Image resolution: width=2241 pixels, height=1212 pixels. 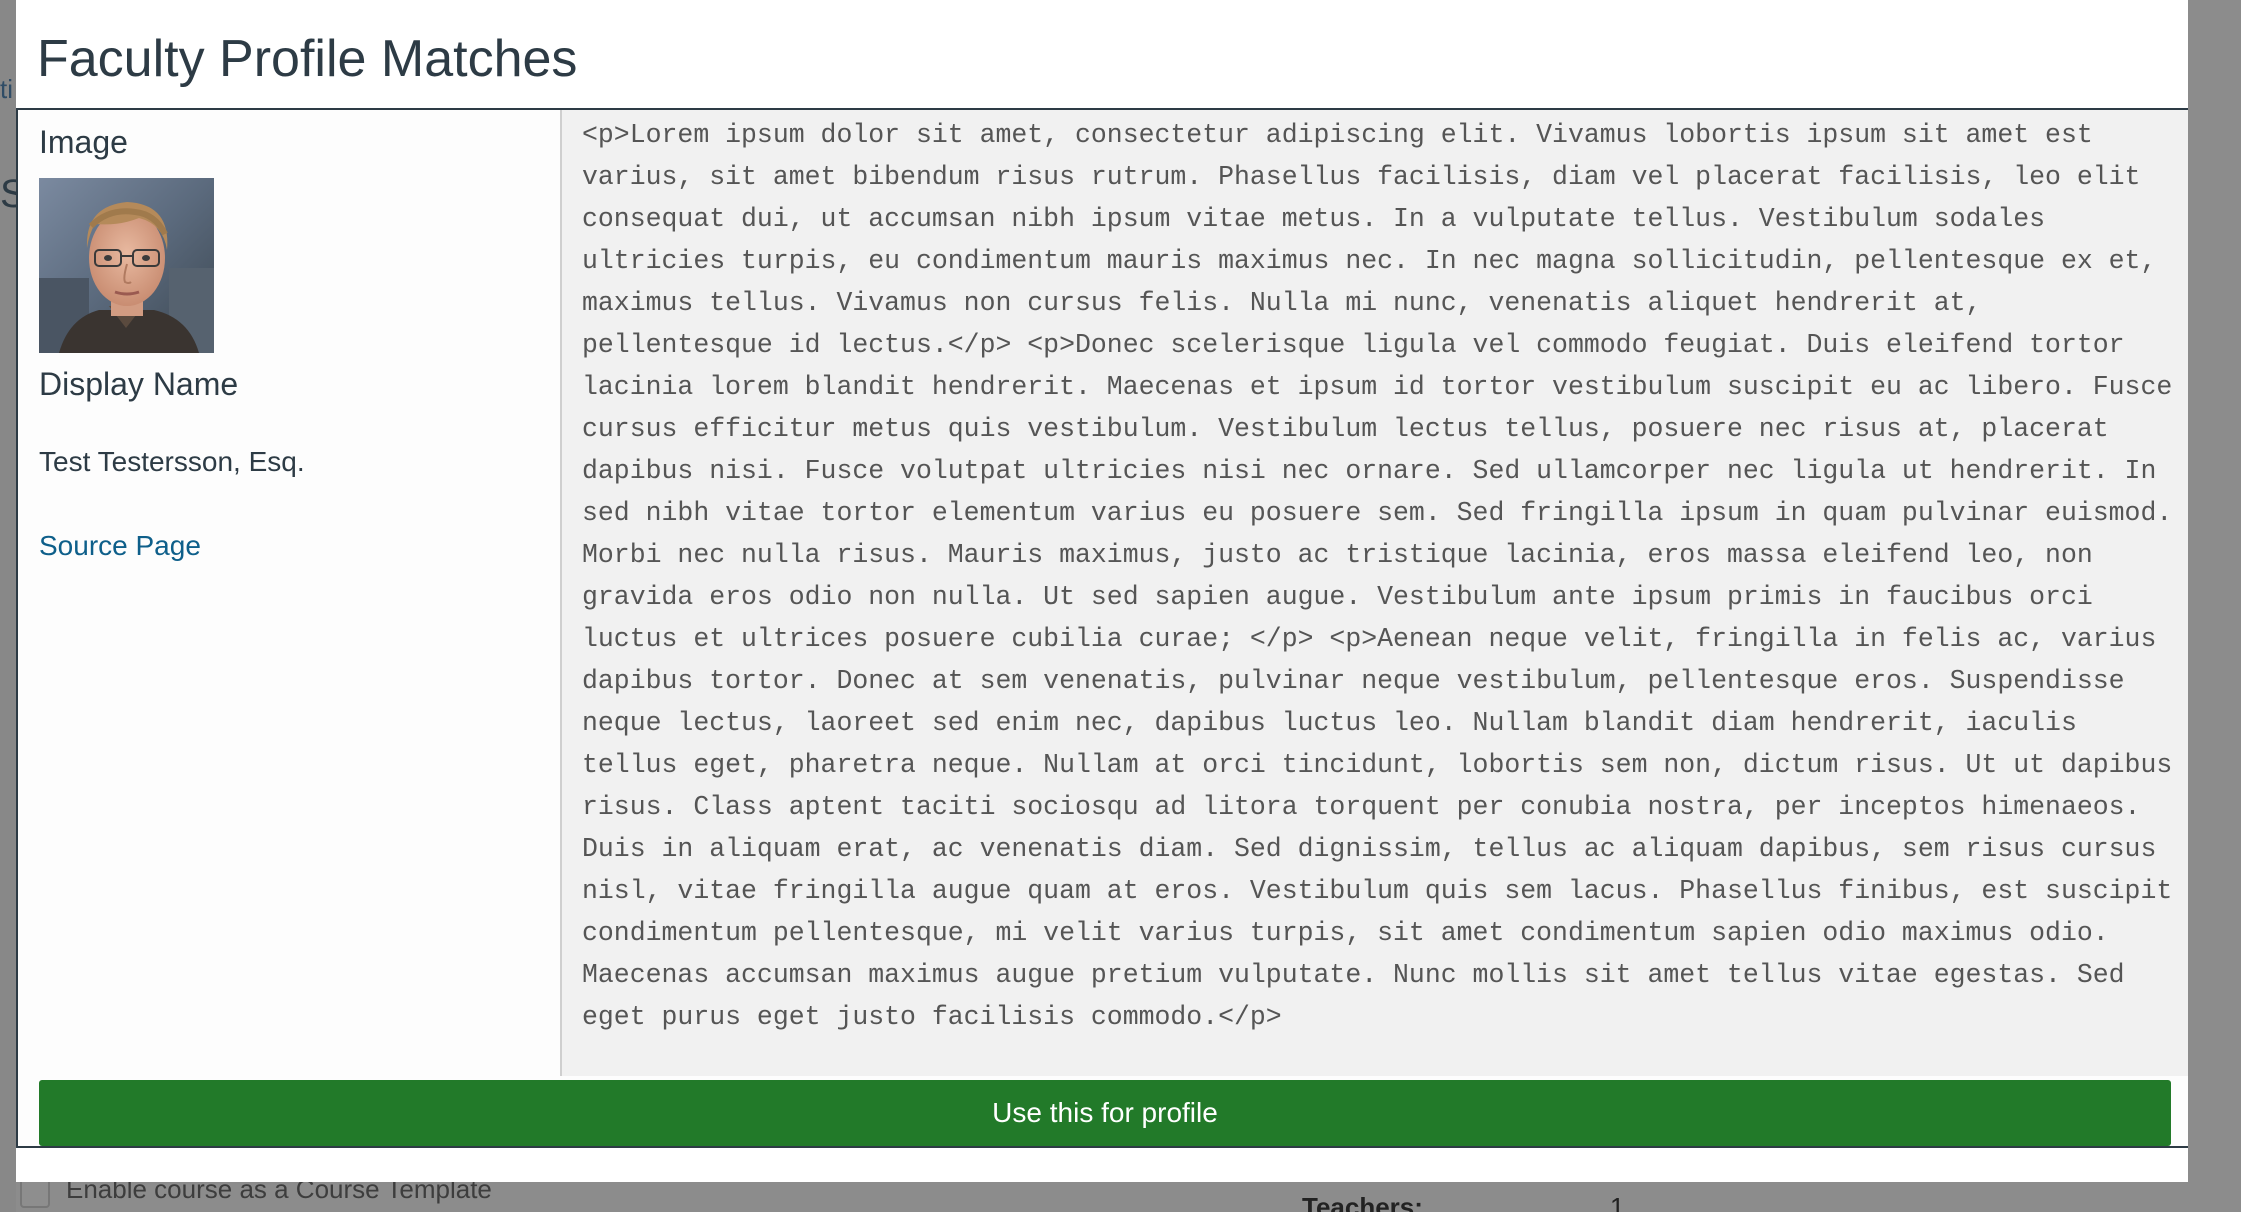 I want to click on display-name-value: Test Testersson, Esq., so click(x=172, y=461).